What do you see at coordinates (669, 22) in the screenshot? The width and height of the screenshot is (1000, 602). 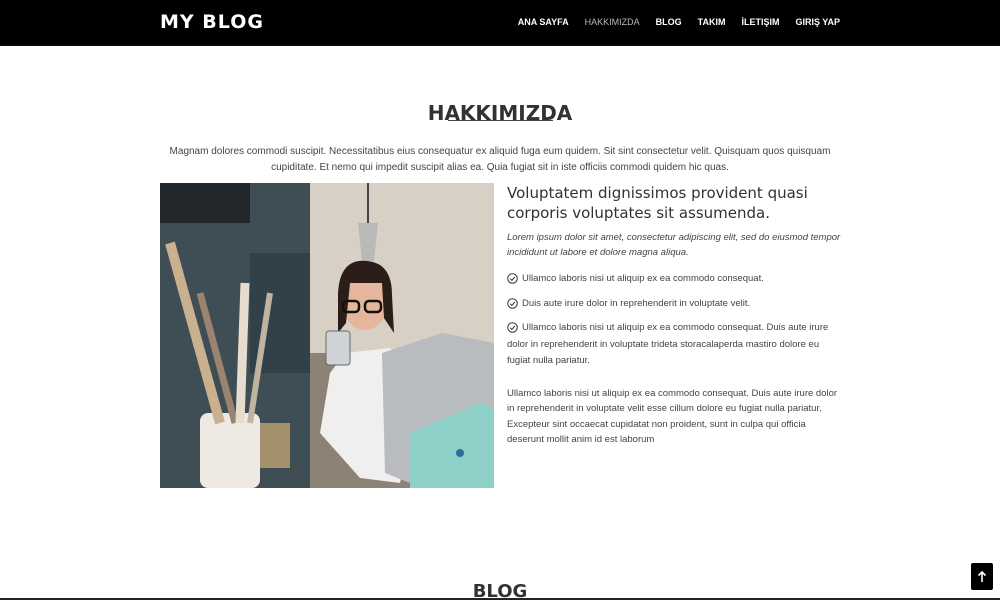 I see `nav-blog: BLOG` at bounding box center [669, 22].